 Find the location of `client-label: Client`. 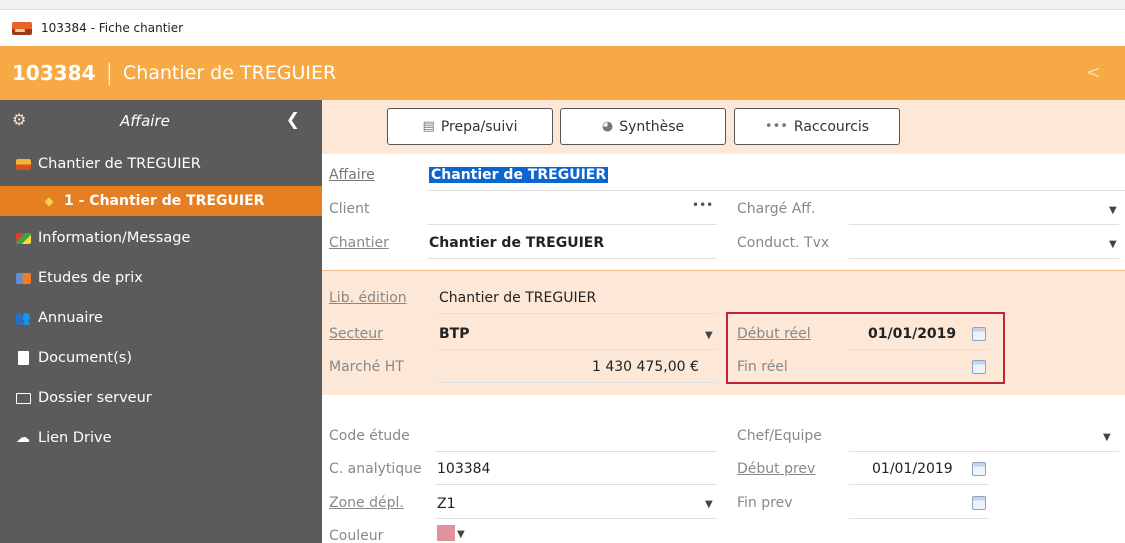

client-label: Client is located at coordinates (349, 209).